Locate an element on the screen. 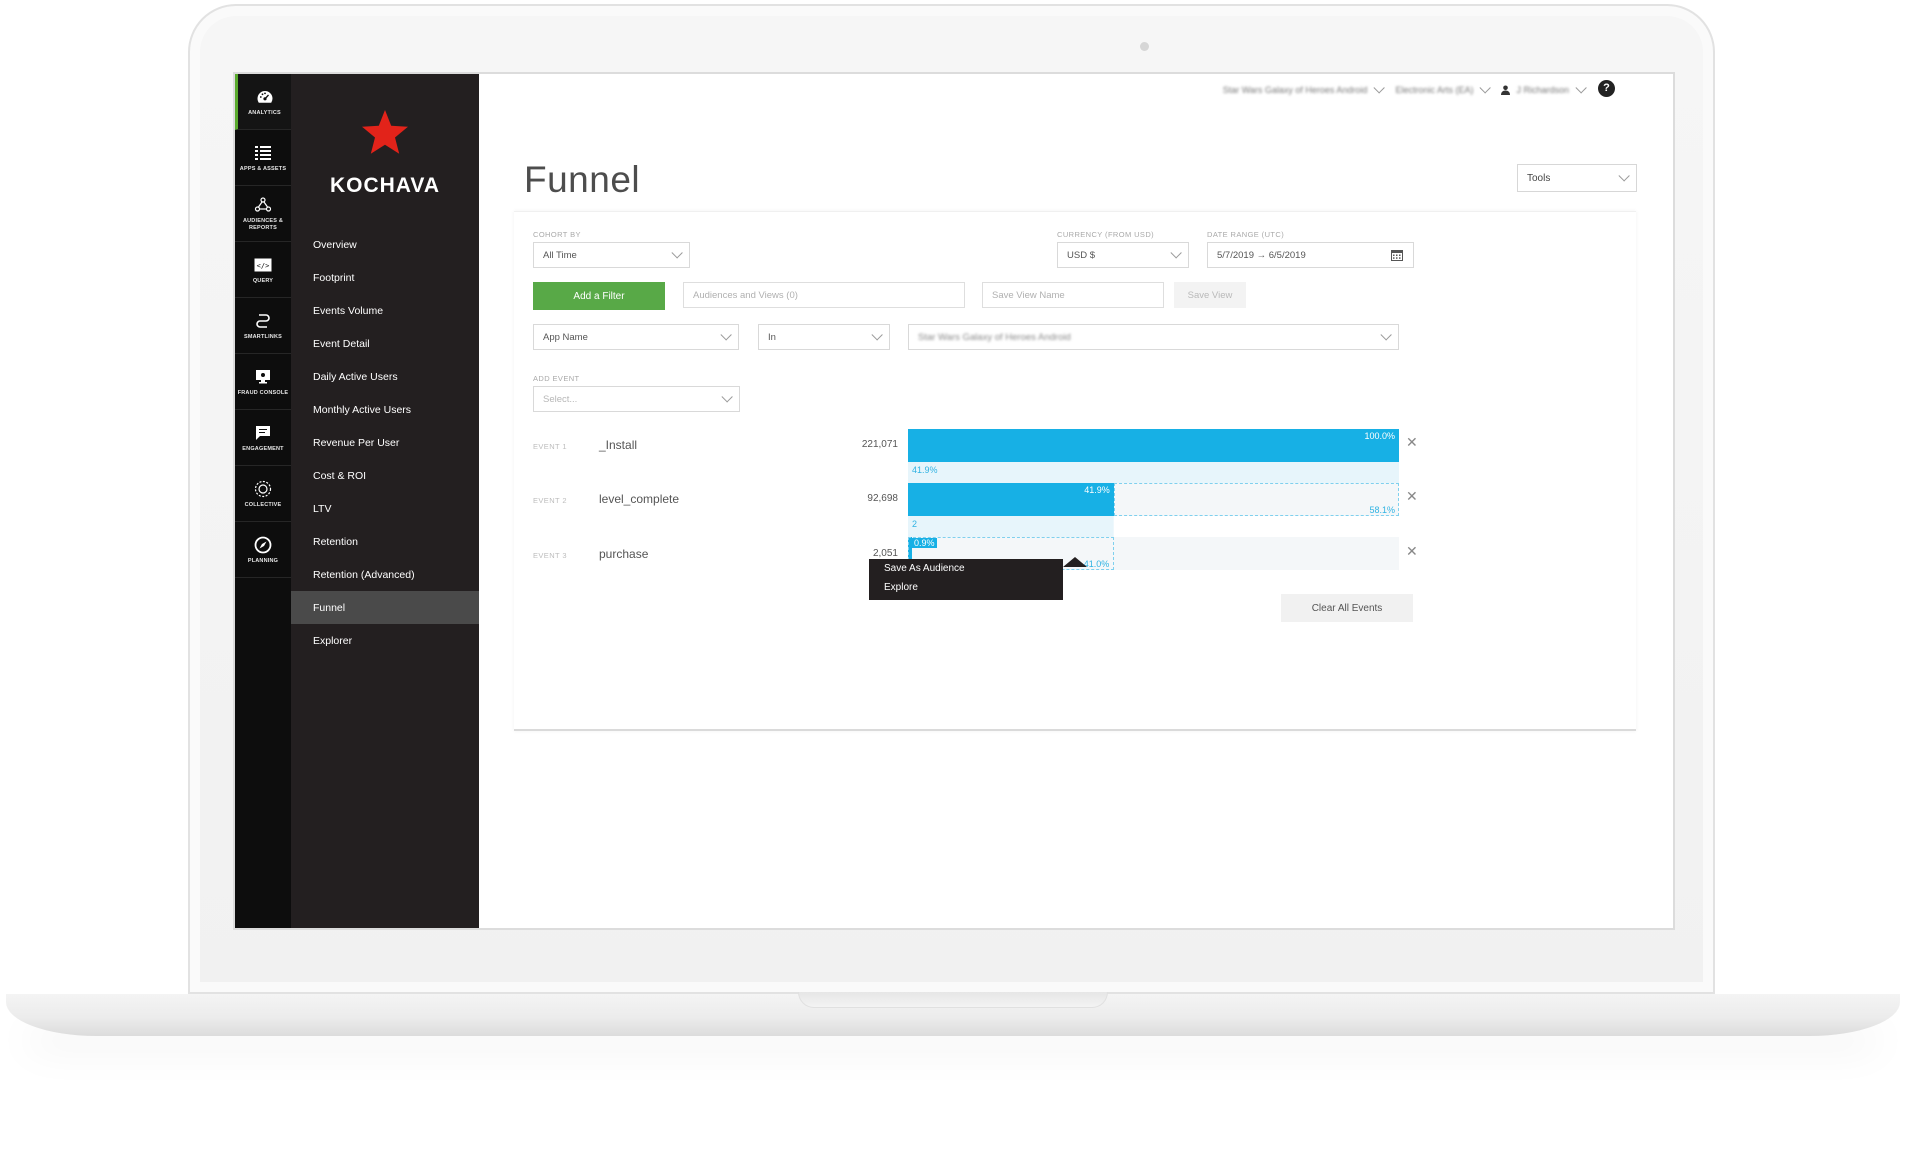  rail-item-analytics: ANALYTICS is located at coordinates (263, 102).